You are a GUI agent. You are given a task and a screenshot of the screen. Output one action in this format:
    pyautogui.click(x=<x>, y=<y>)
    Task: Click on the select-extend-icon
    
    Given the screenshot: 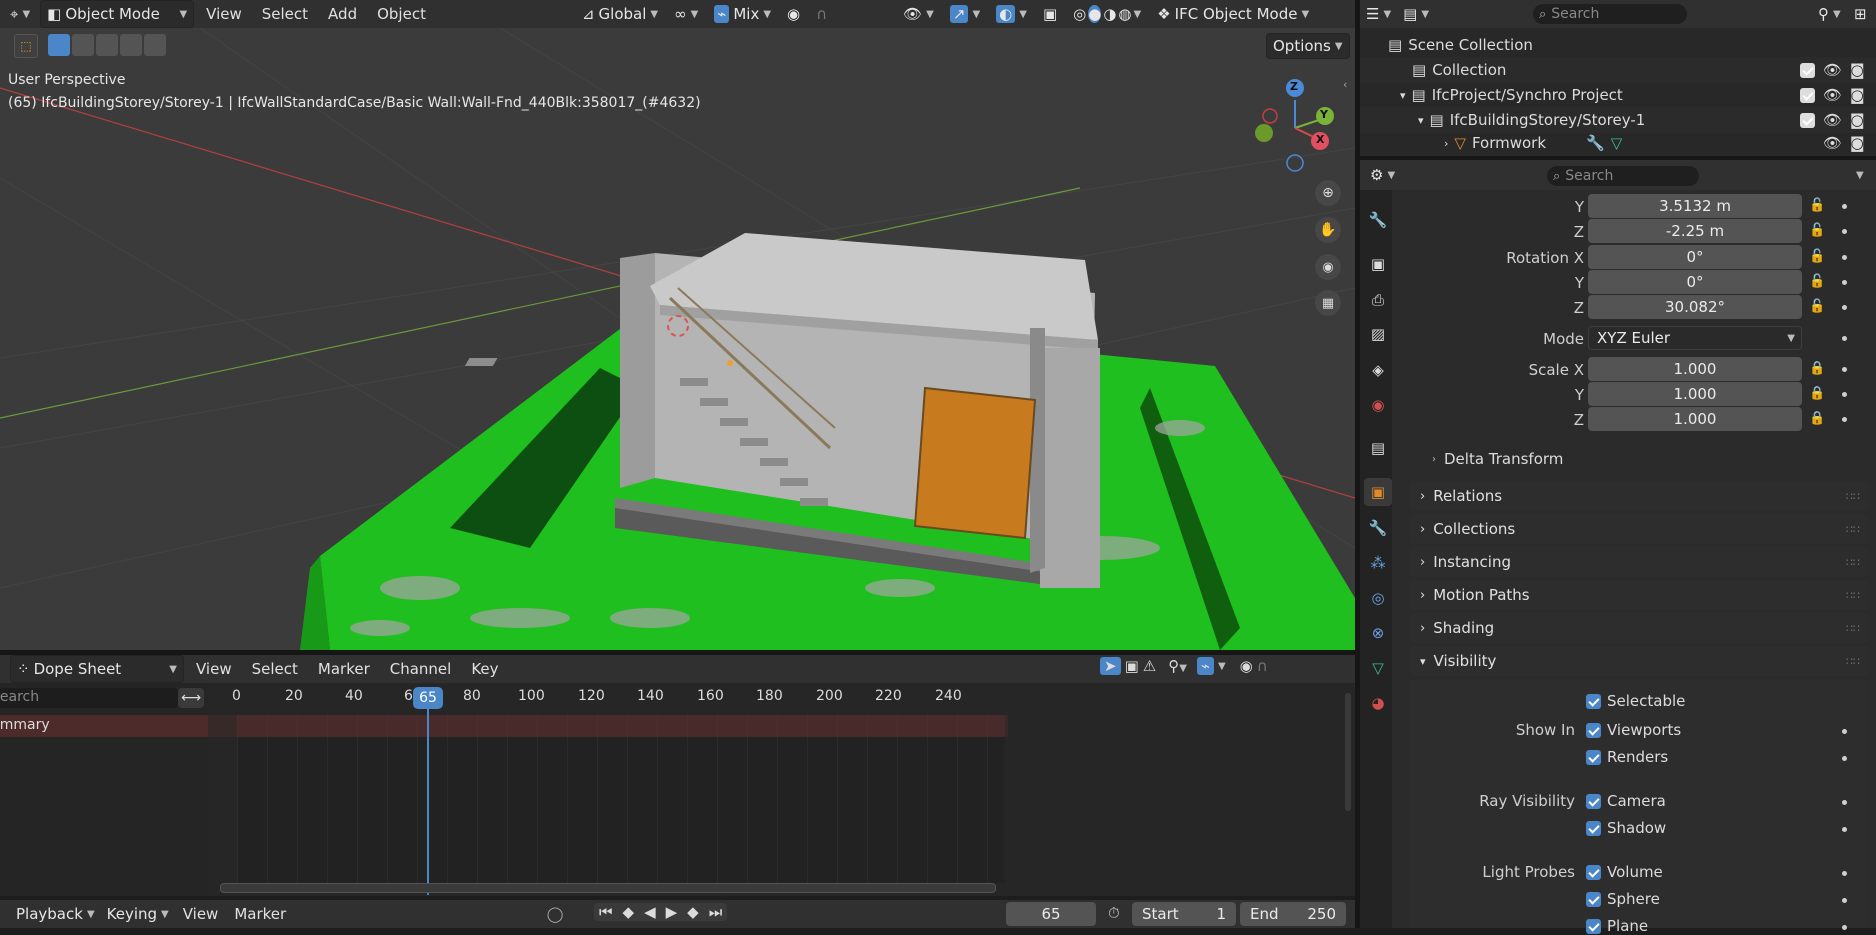 What is the action you would take?
    pyautogui.click(x=83, y=45)
    